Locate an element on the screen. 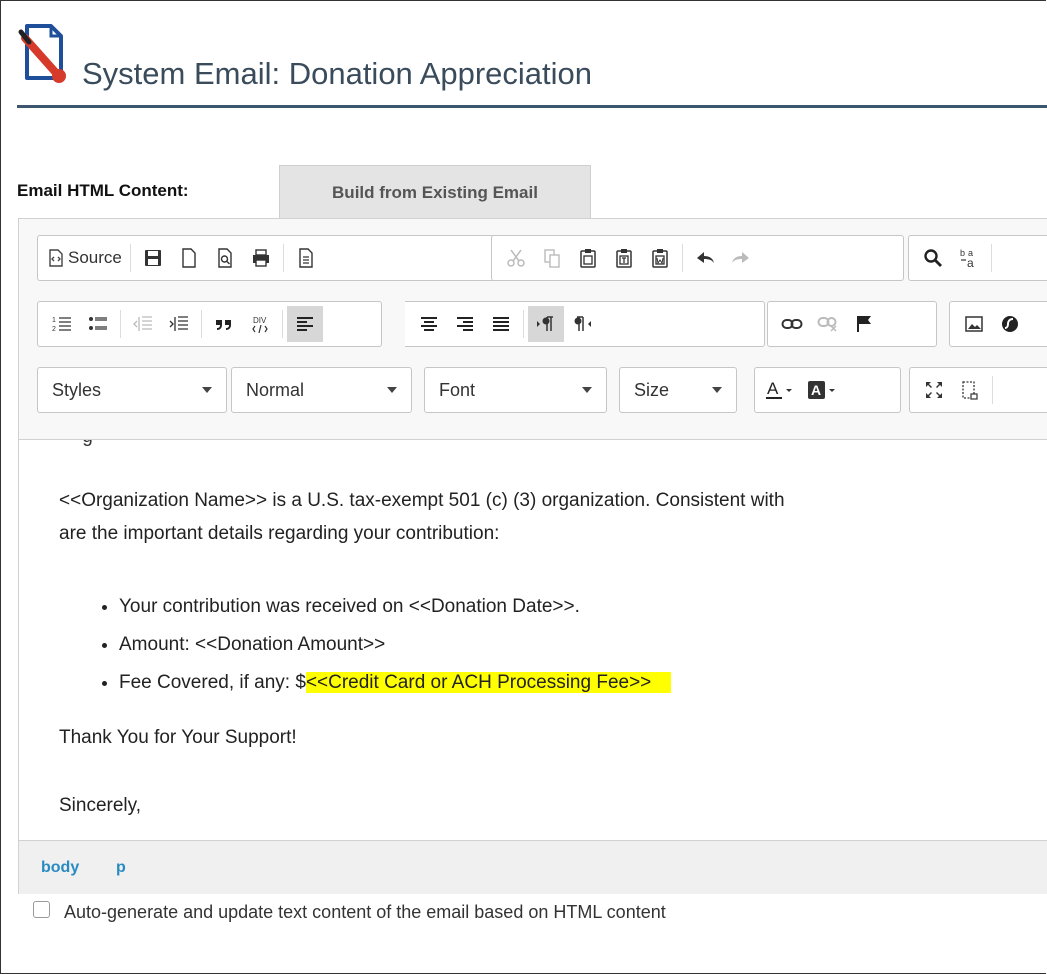 The width and height of the screenshot is (1047, 974). preview-icon is located at coordinates (225, 258).